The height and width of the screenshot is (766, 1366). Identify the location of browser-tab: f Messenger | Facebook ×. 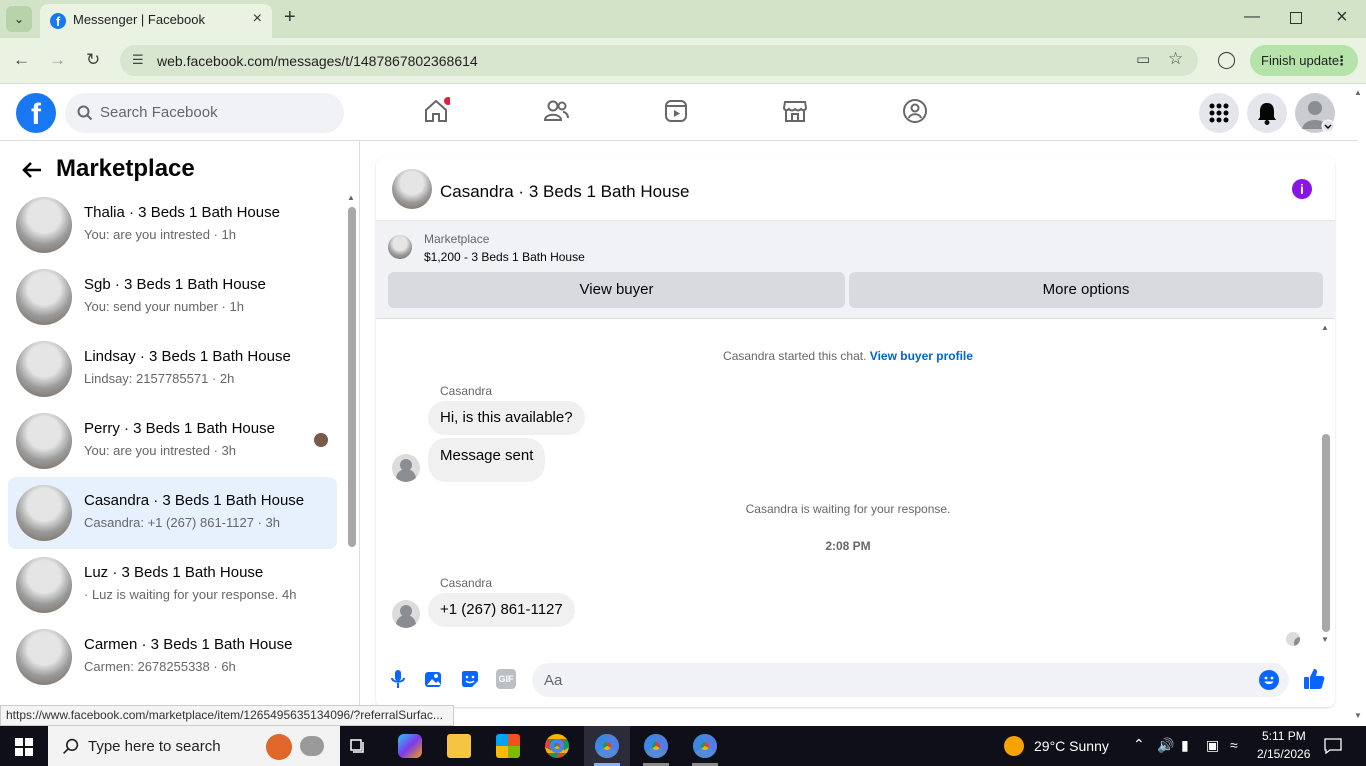
(156, 21).